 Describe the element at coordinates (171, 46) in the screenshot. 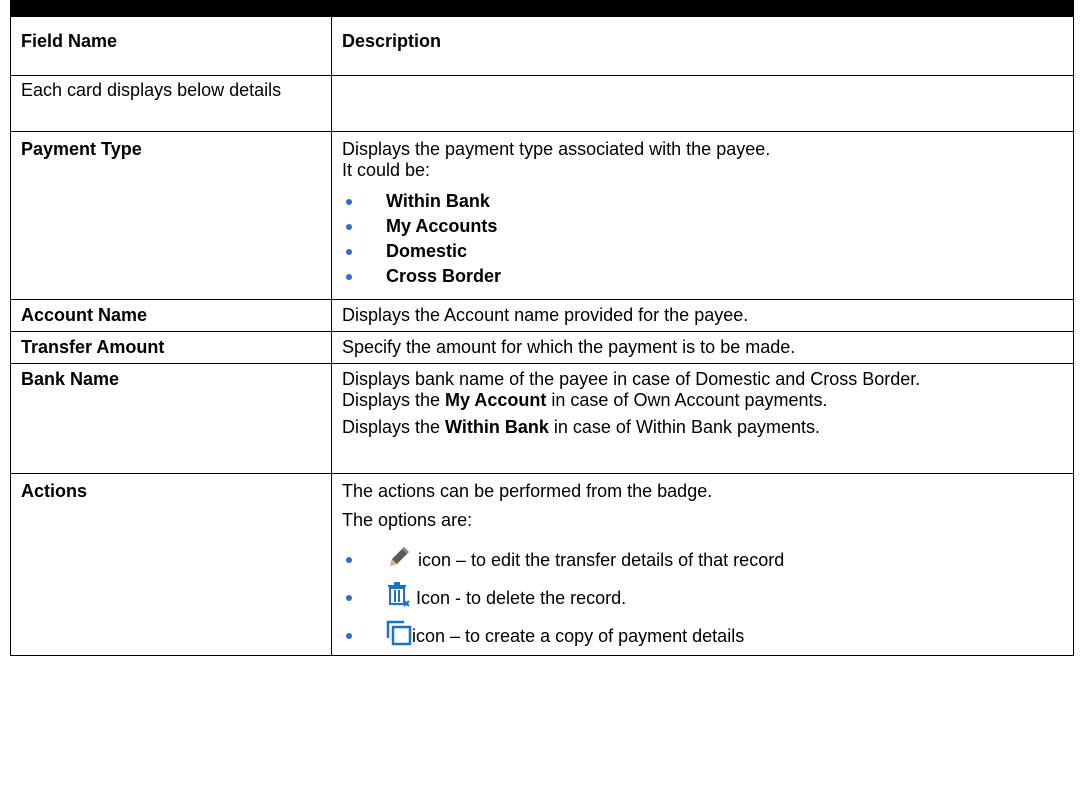

I see `header-field-name: Field Name` at that location.